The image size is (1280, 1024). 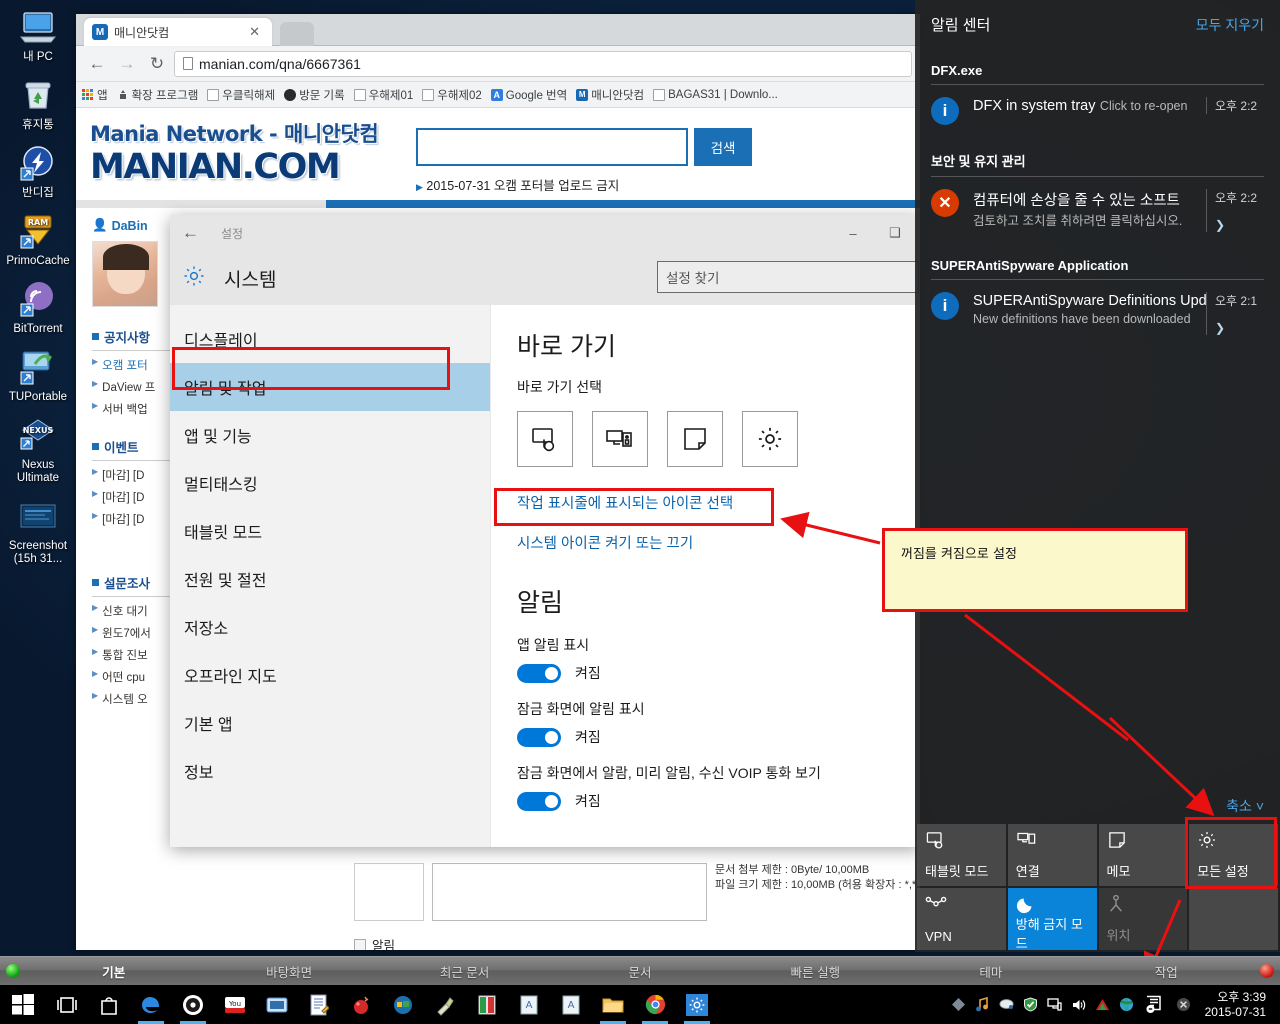 What do you see at coordinates (1030, 1004) in the screenshot?
I see `shield-icon` at bounding box center [1030, 1004].